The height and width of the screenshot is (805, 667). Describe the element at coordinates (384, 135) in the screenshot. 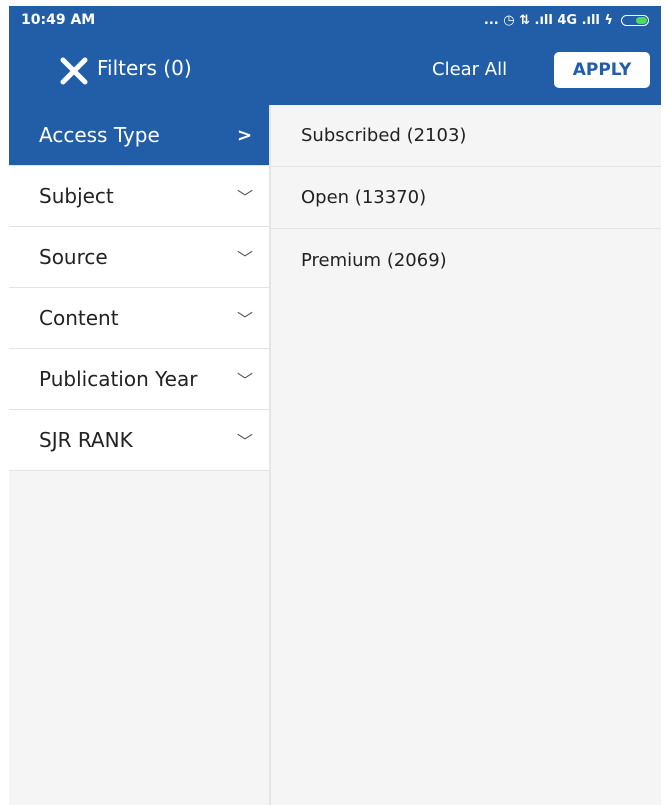

I see `option-label: Subscribed (2103)` at that location.